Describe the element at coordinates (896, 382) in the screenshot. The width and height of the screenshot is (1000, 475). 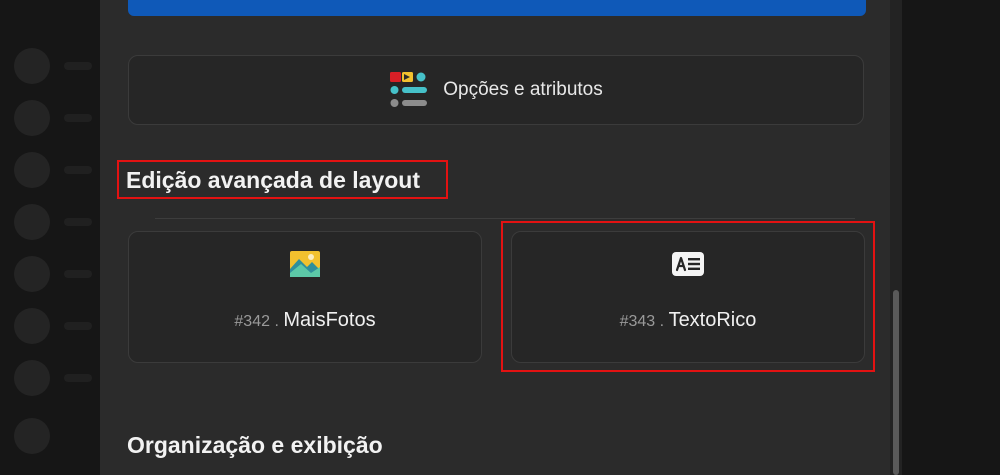
I see `scrollbar-thumb` at that location.